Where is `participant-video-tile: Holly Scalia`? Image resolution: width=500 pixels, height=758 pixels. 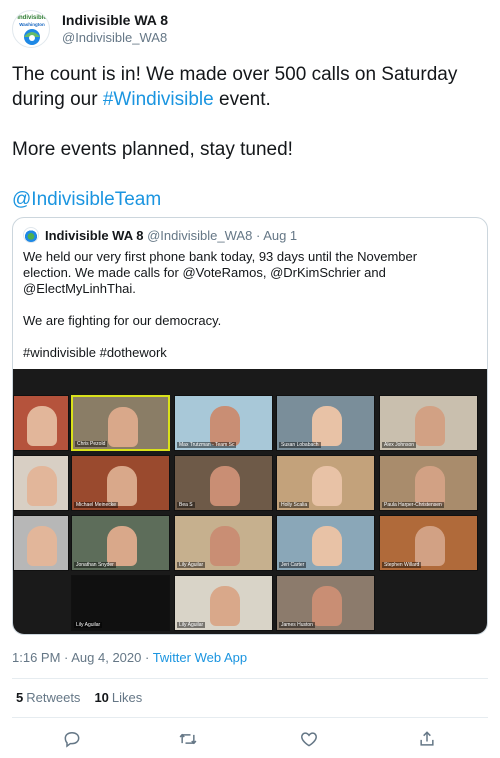
participant-video-tile: Holly Scalia is located at coordinates (325, 483).